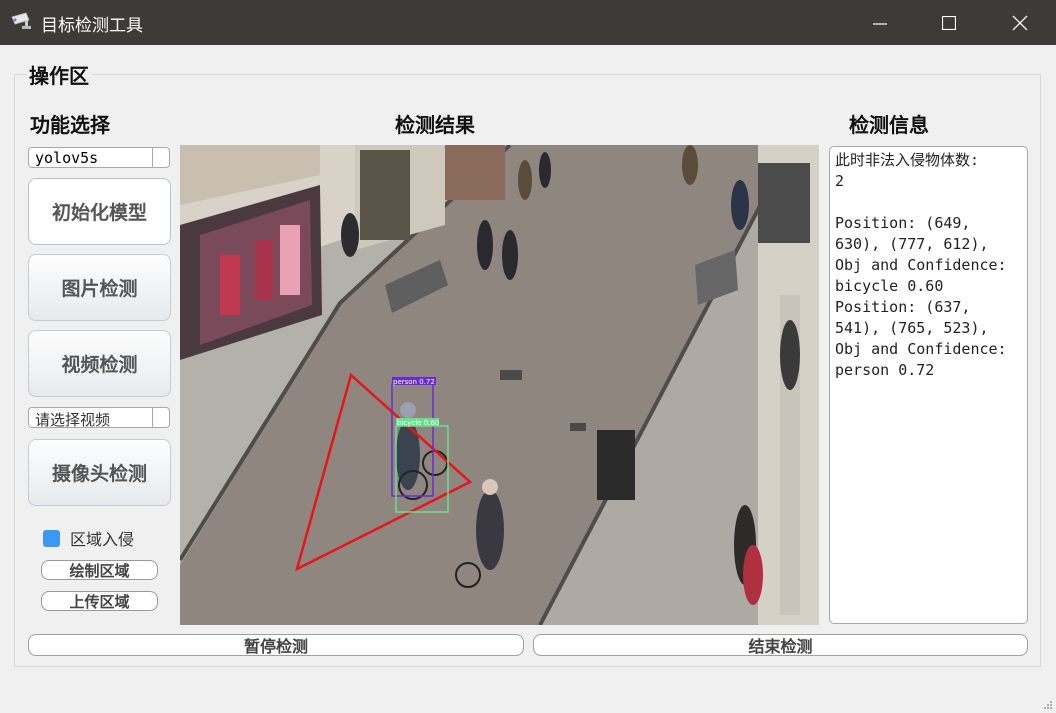 Image resolution: width=1056 pixels, height=713 pixels. Describe the element at coordinates (73, 420) in the screenshot. I see `video-select-placeholder: 请选择视频` at that location.